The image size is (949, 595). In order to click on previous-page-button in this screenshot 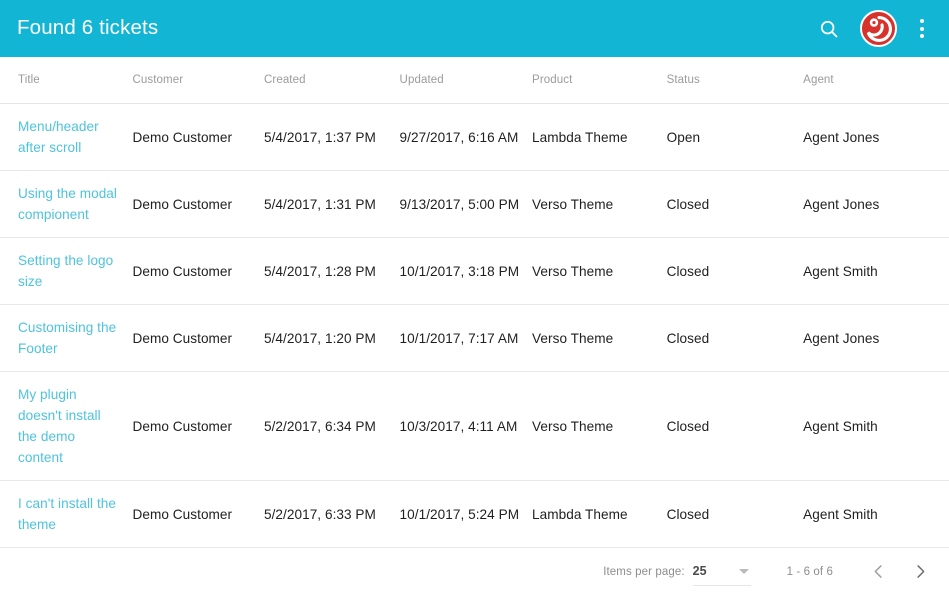, I will do `click(878, 572)`.